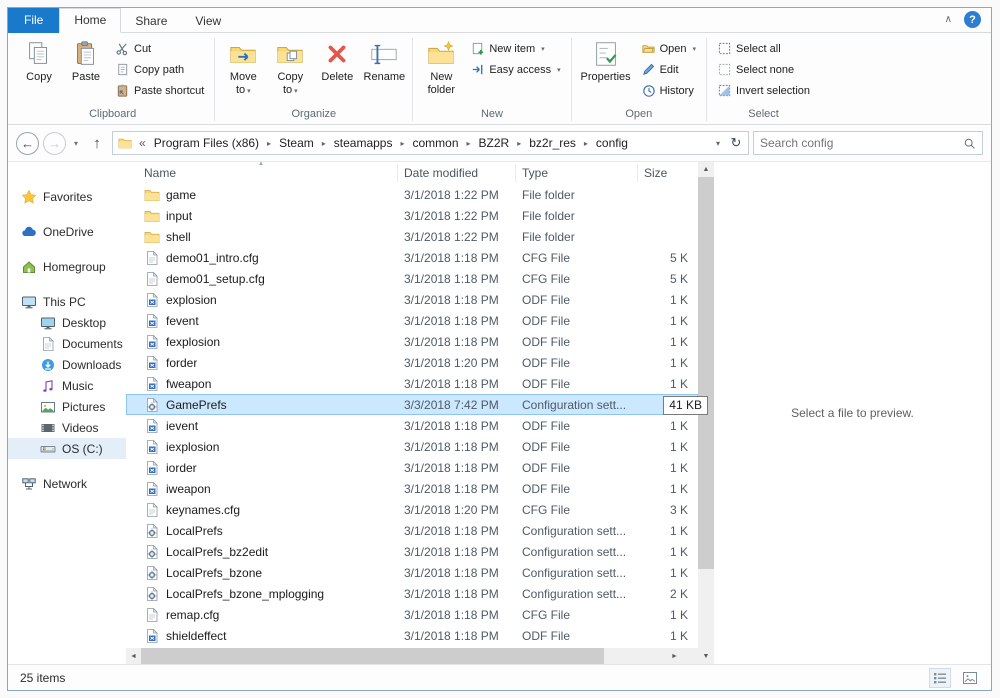 The image size is (1000, 698). I want to click on sidebar-item: Homegroup, so click(67, 266).